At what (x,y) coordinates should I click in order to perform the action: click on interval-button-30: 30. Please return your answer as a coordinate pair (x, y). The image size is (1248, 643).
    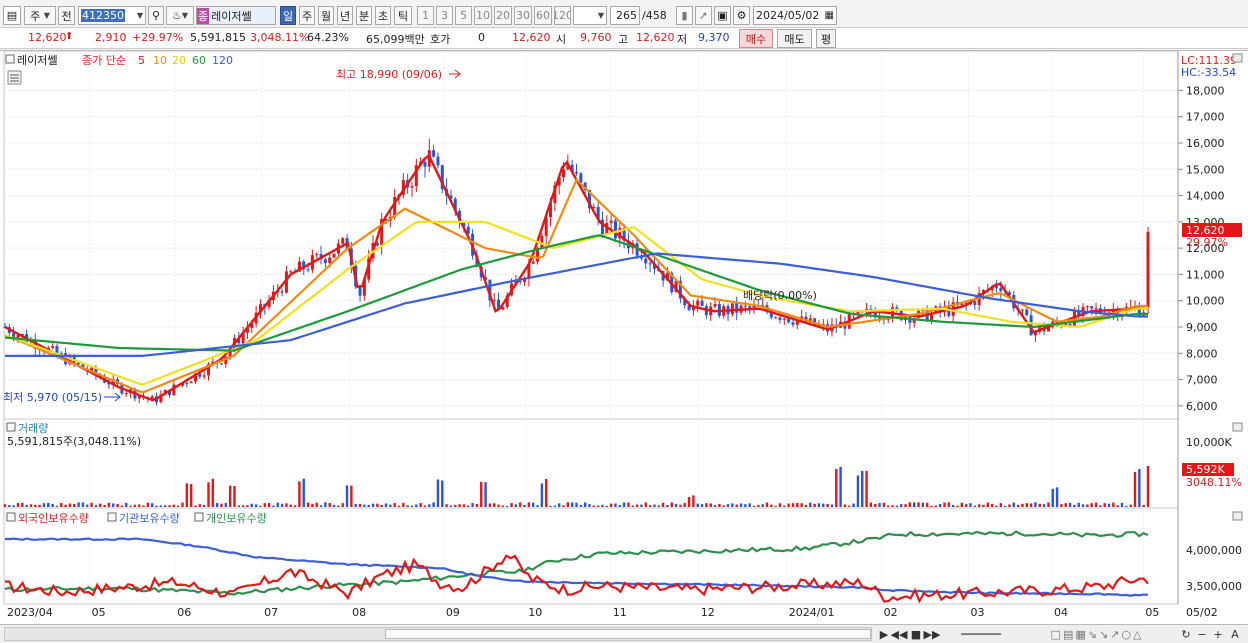
    Looking at the image, I should click on (523, 15).